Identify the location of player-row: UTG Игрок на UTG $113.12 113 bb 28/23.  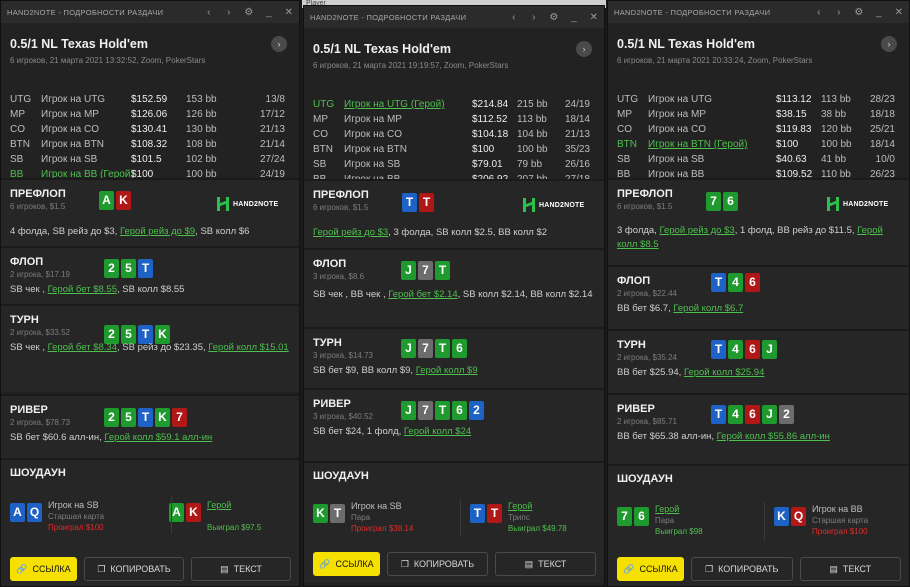
(758, 99).